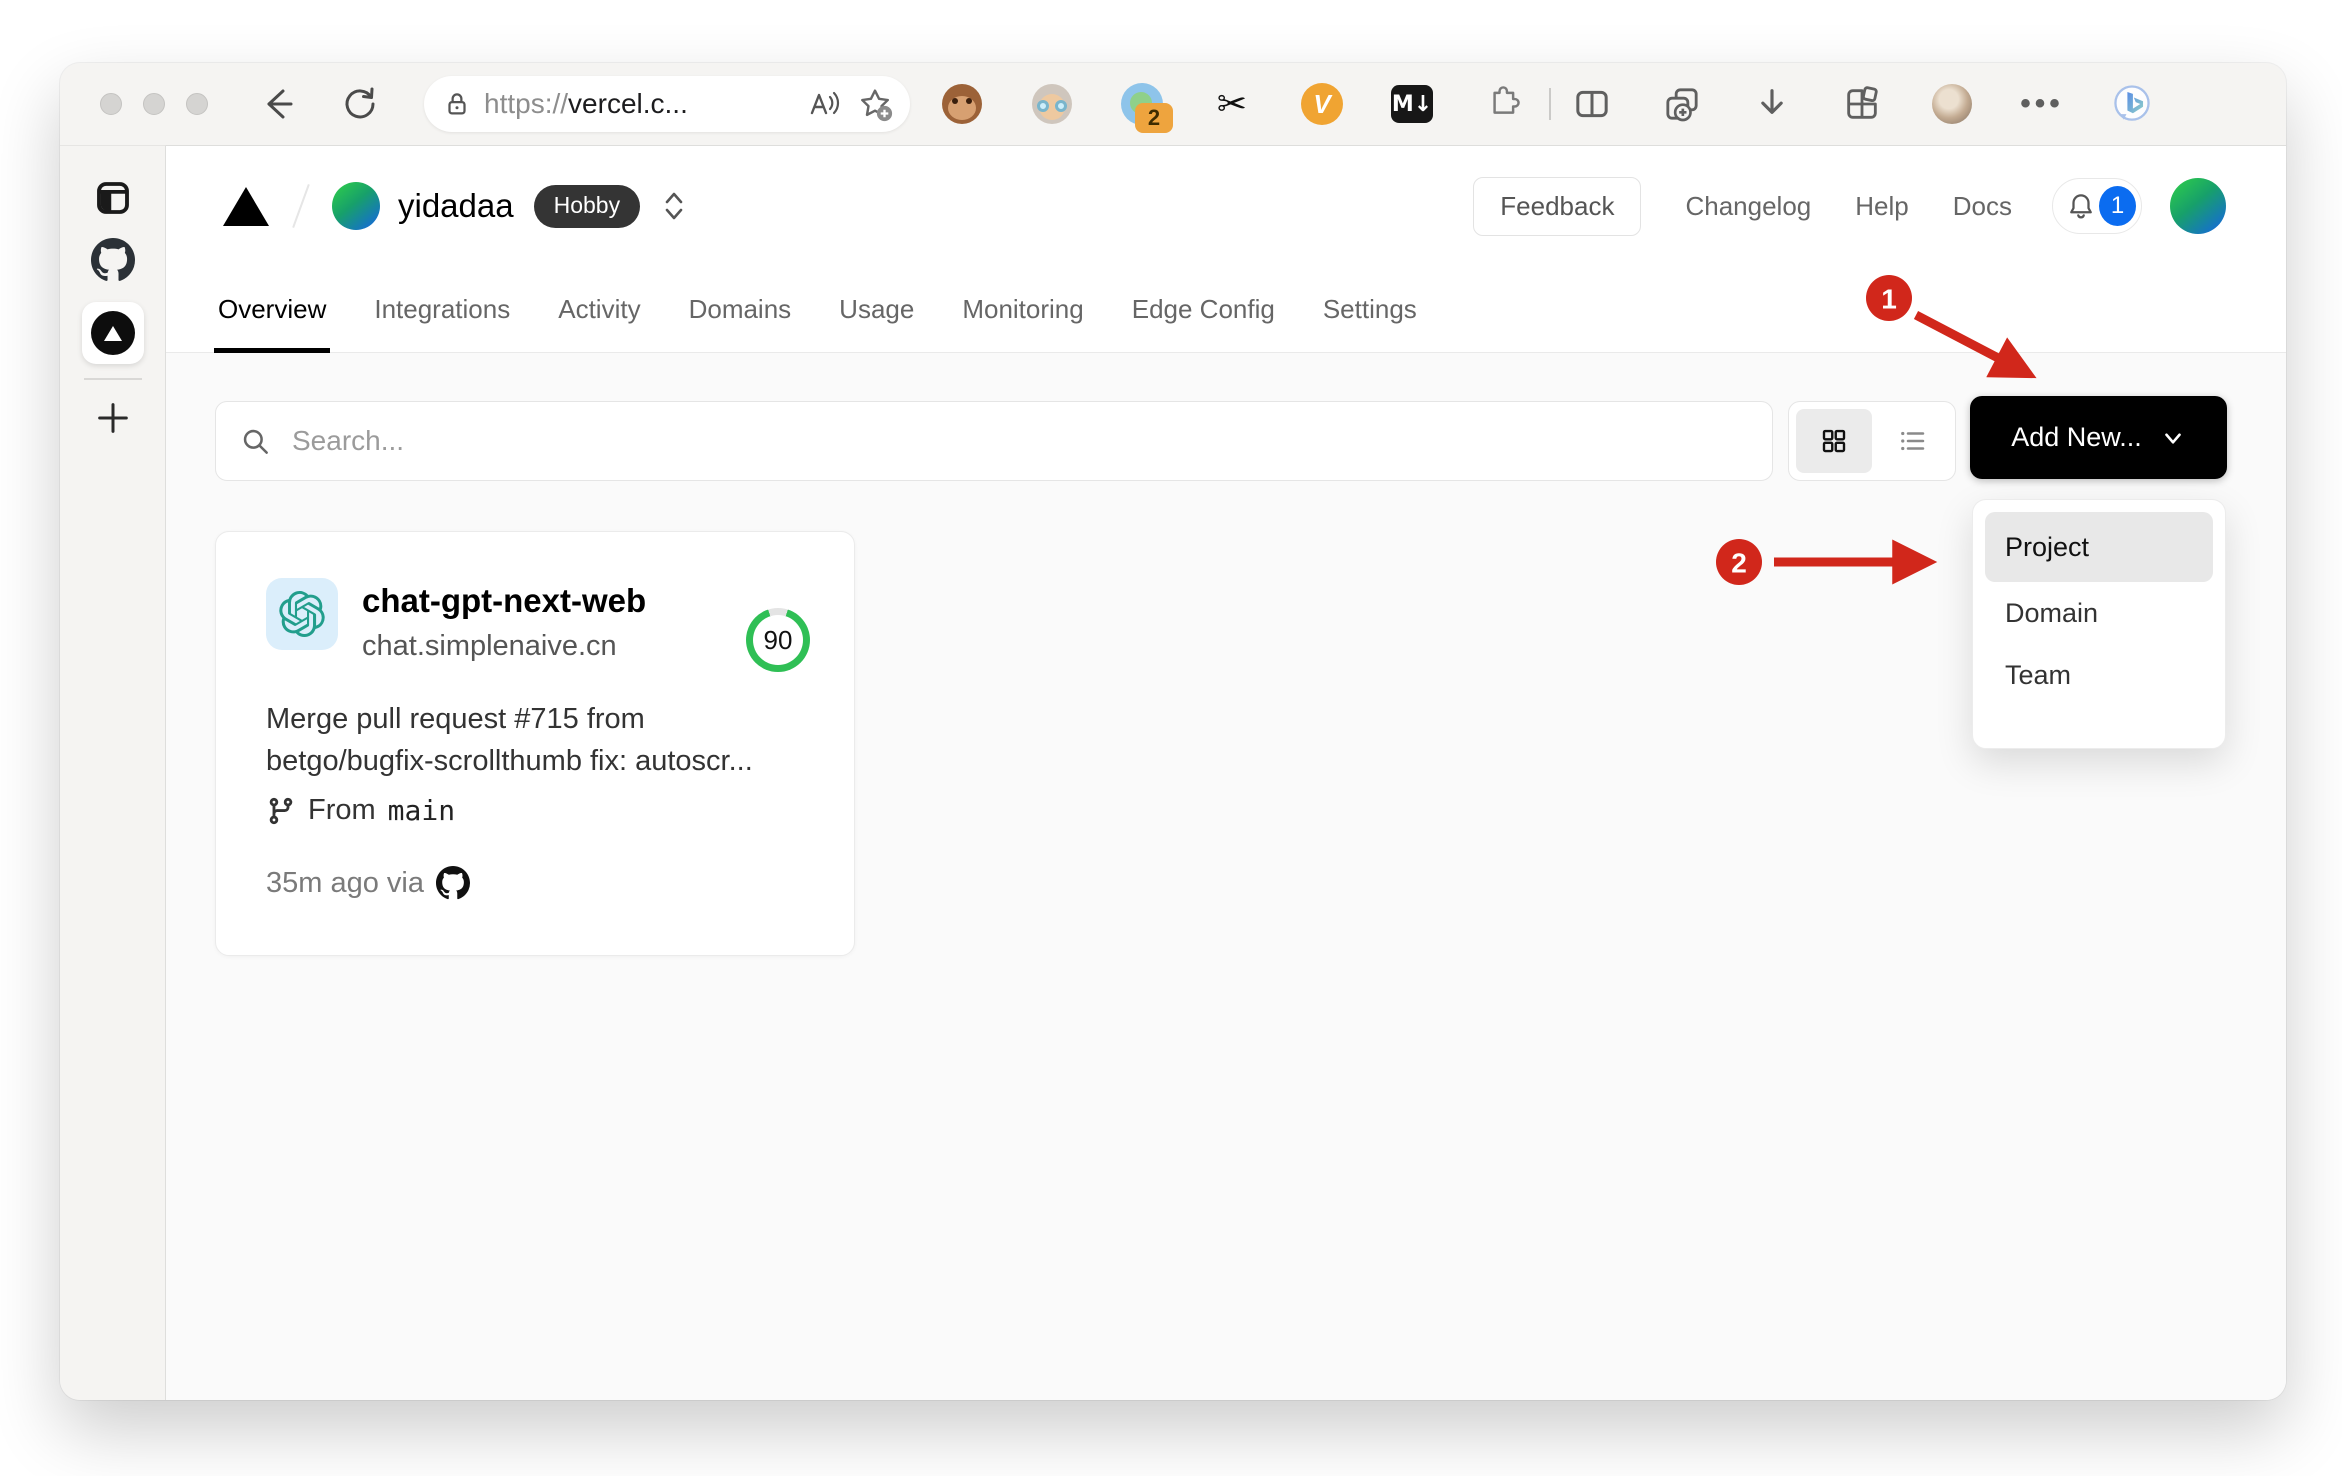 Image resolution: width=2342 pixels, height=1476 pixels. Describe the element at coordinates (113, 418) in the screenshot. I see `new-tab-button` at that location.